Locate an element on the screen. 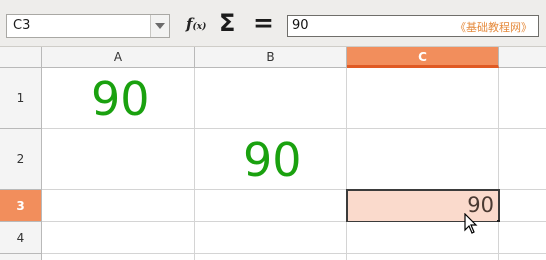  cell-b2-value: 90 is located at coordinates (272, 160).